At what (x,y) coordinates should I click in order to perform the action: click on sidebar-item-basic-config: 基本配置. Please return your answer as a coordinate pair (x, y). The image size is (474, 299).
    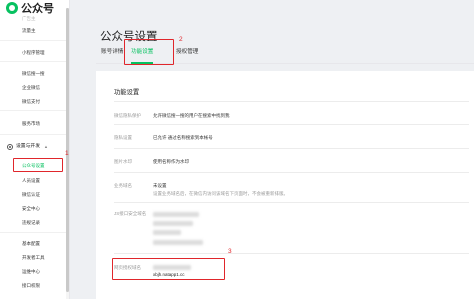
    Looking at the image, I should click on (31, 244).